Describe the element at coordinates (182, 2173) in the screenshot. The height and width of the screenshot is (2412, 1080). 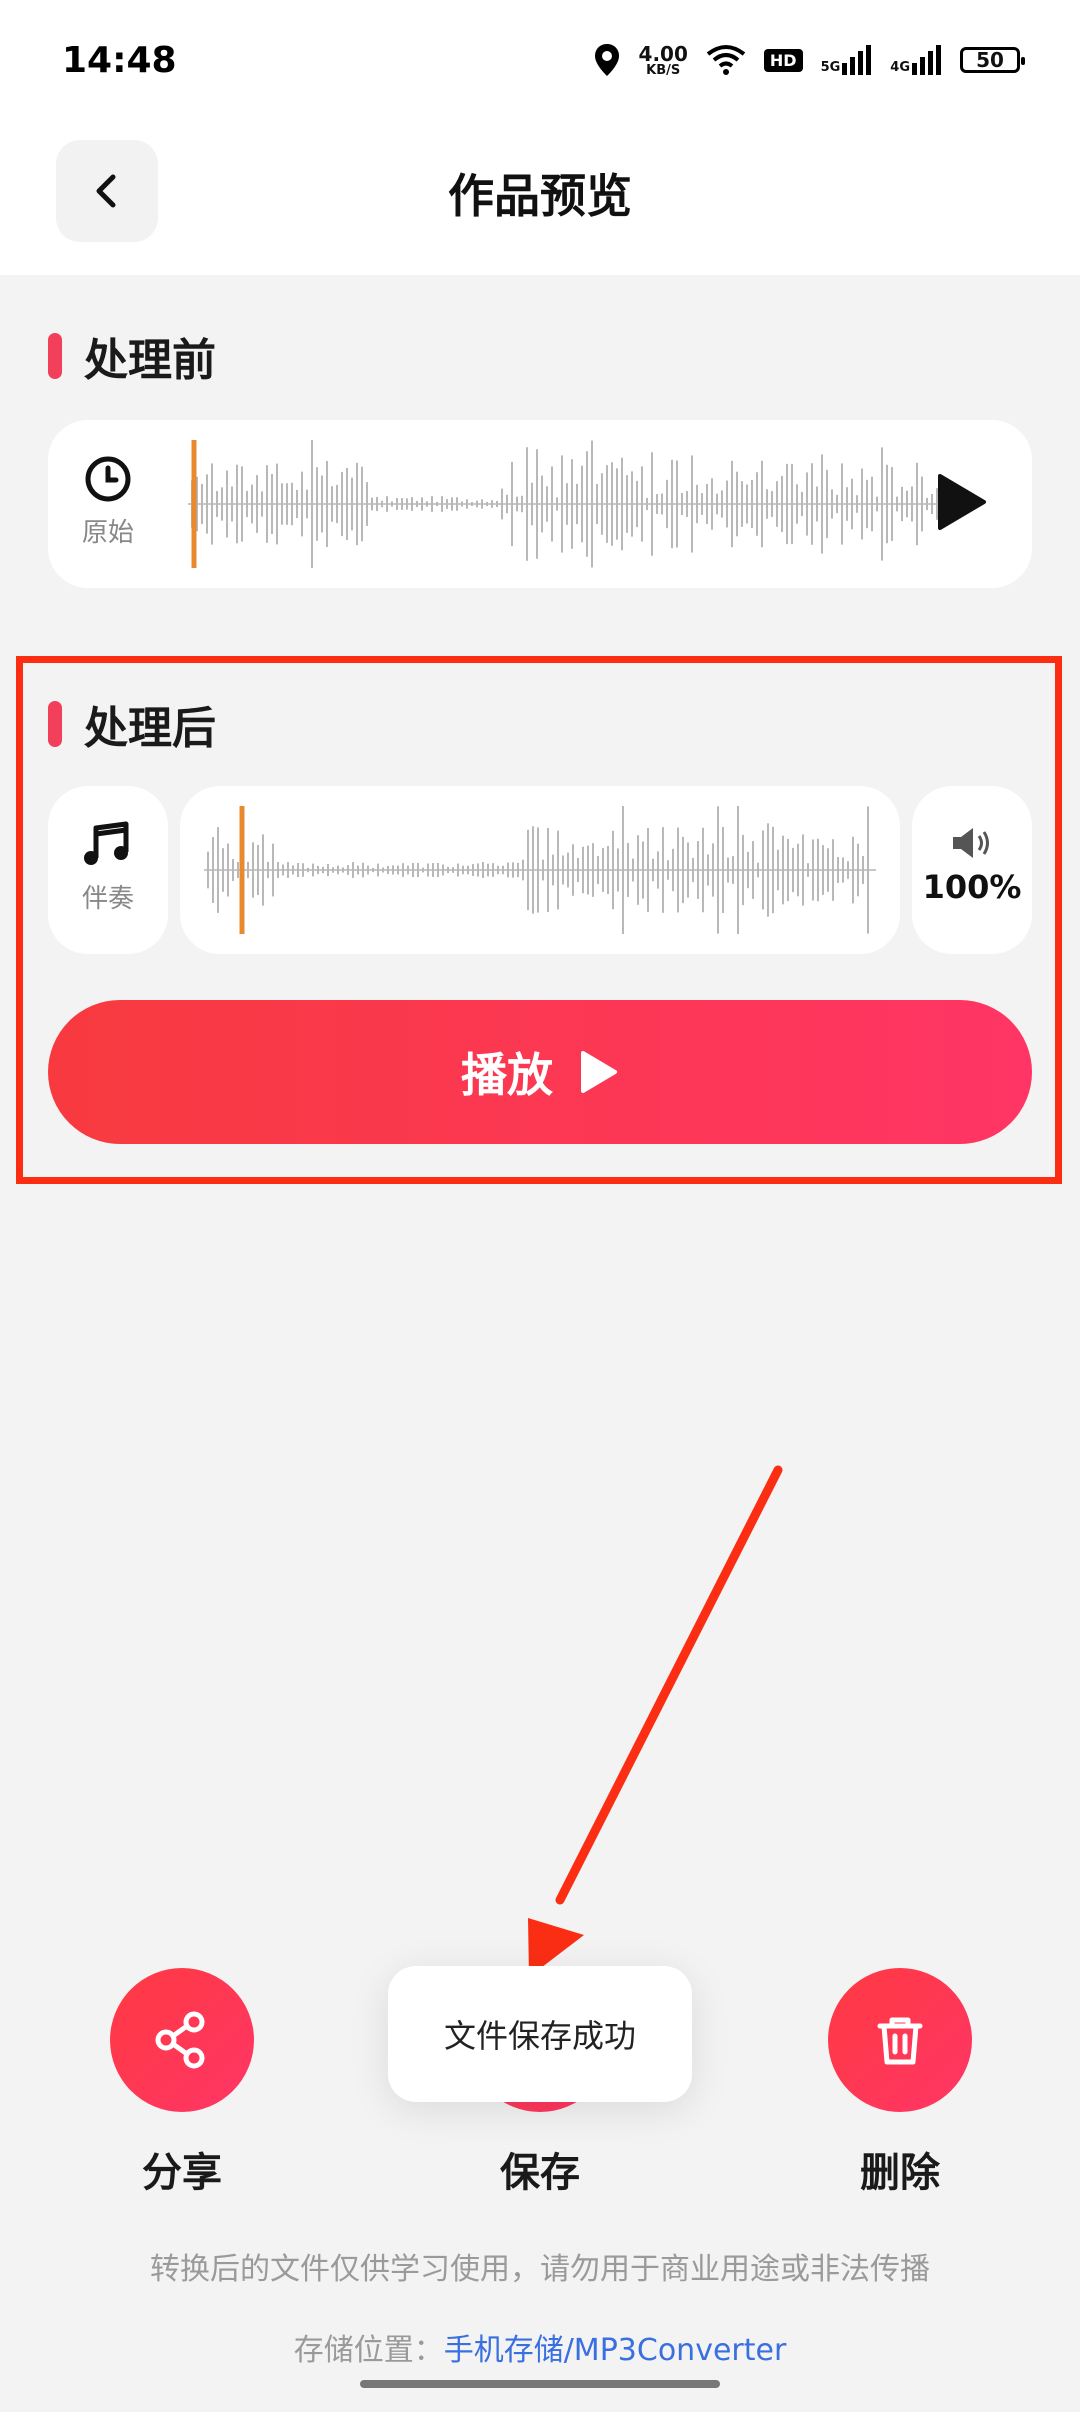
I see `share-label: 分享` at that location.